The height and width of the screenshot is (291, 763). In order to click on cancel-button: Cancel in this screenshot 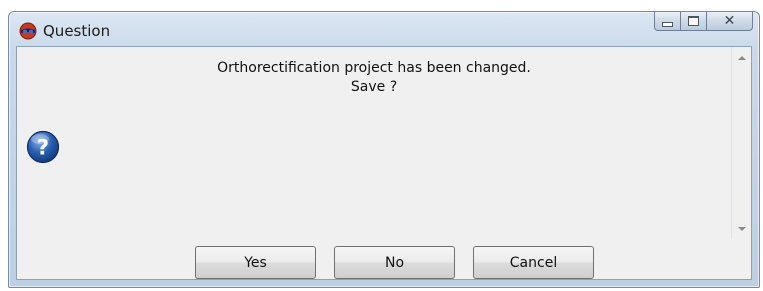, I will do `click(533, 262)`.